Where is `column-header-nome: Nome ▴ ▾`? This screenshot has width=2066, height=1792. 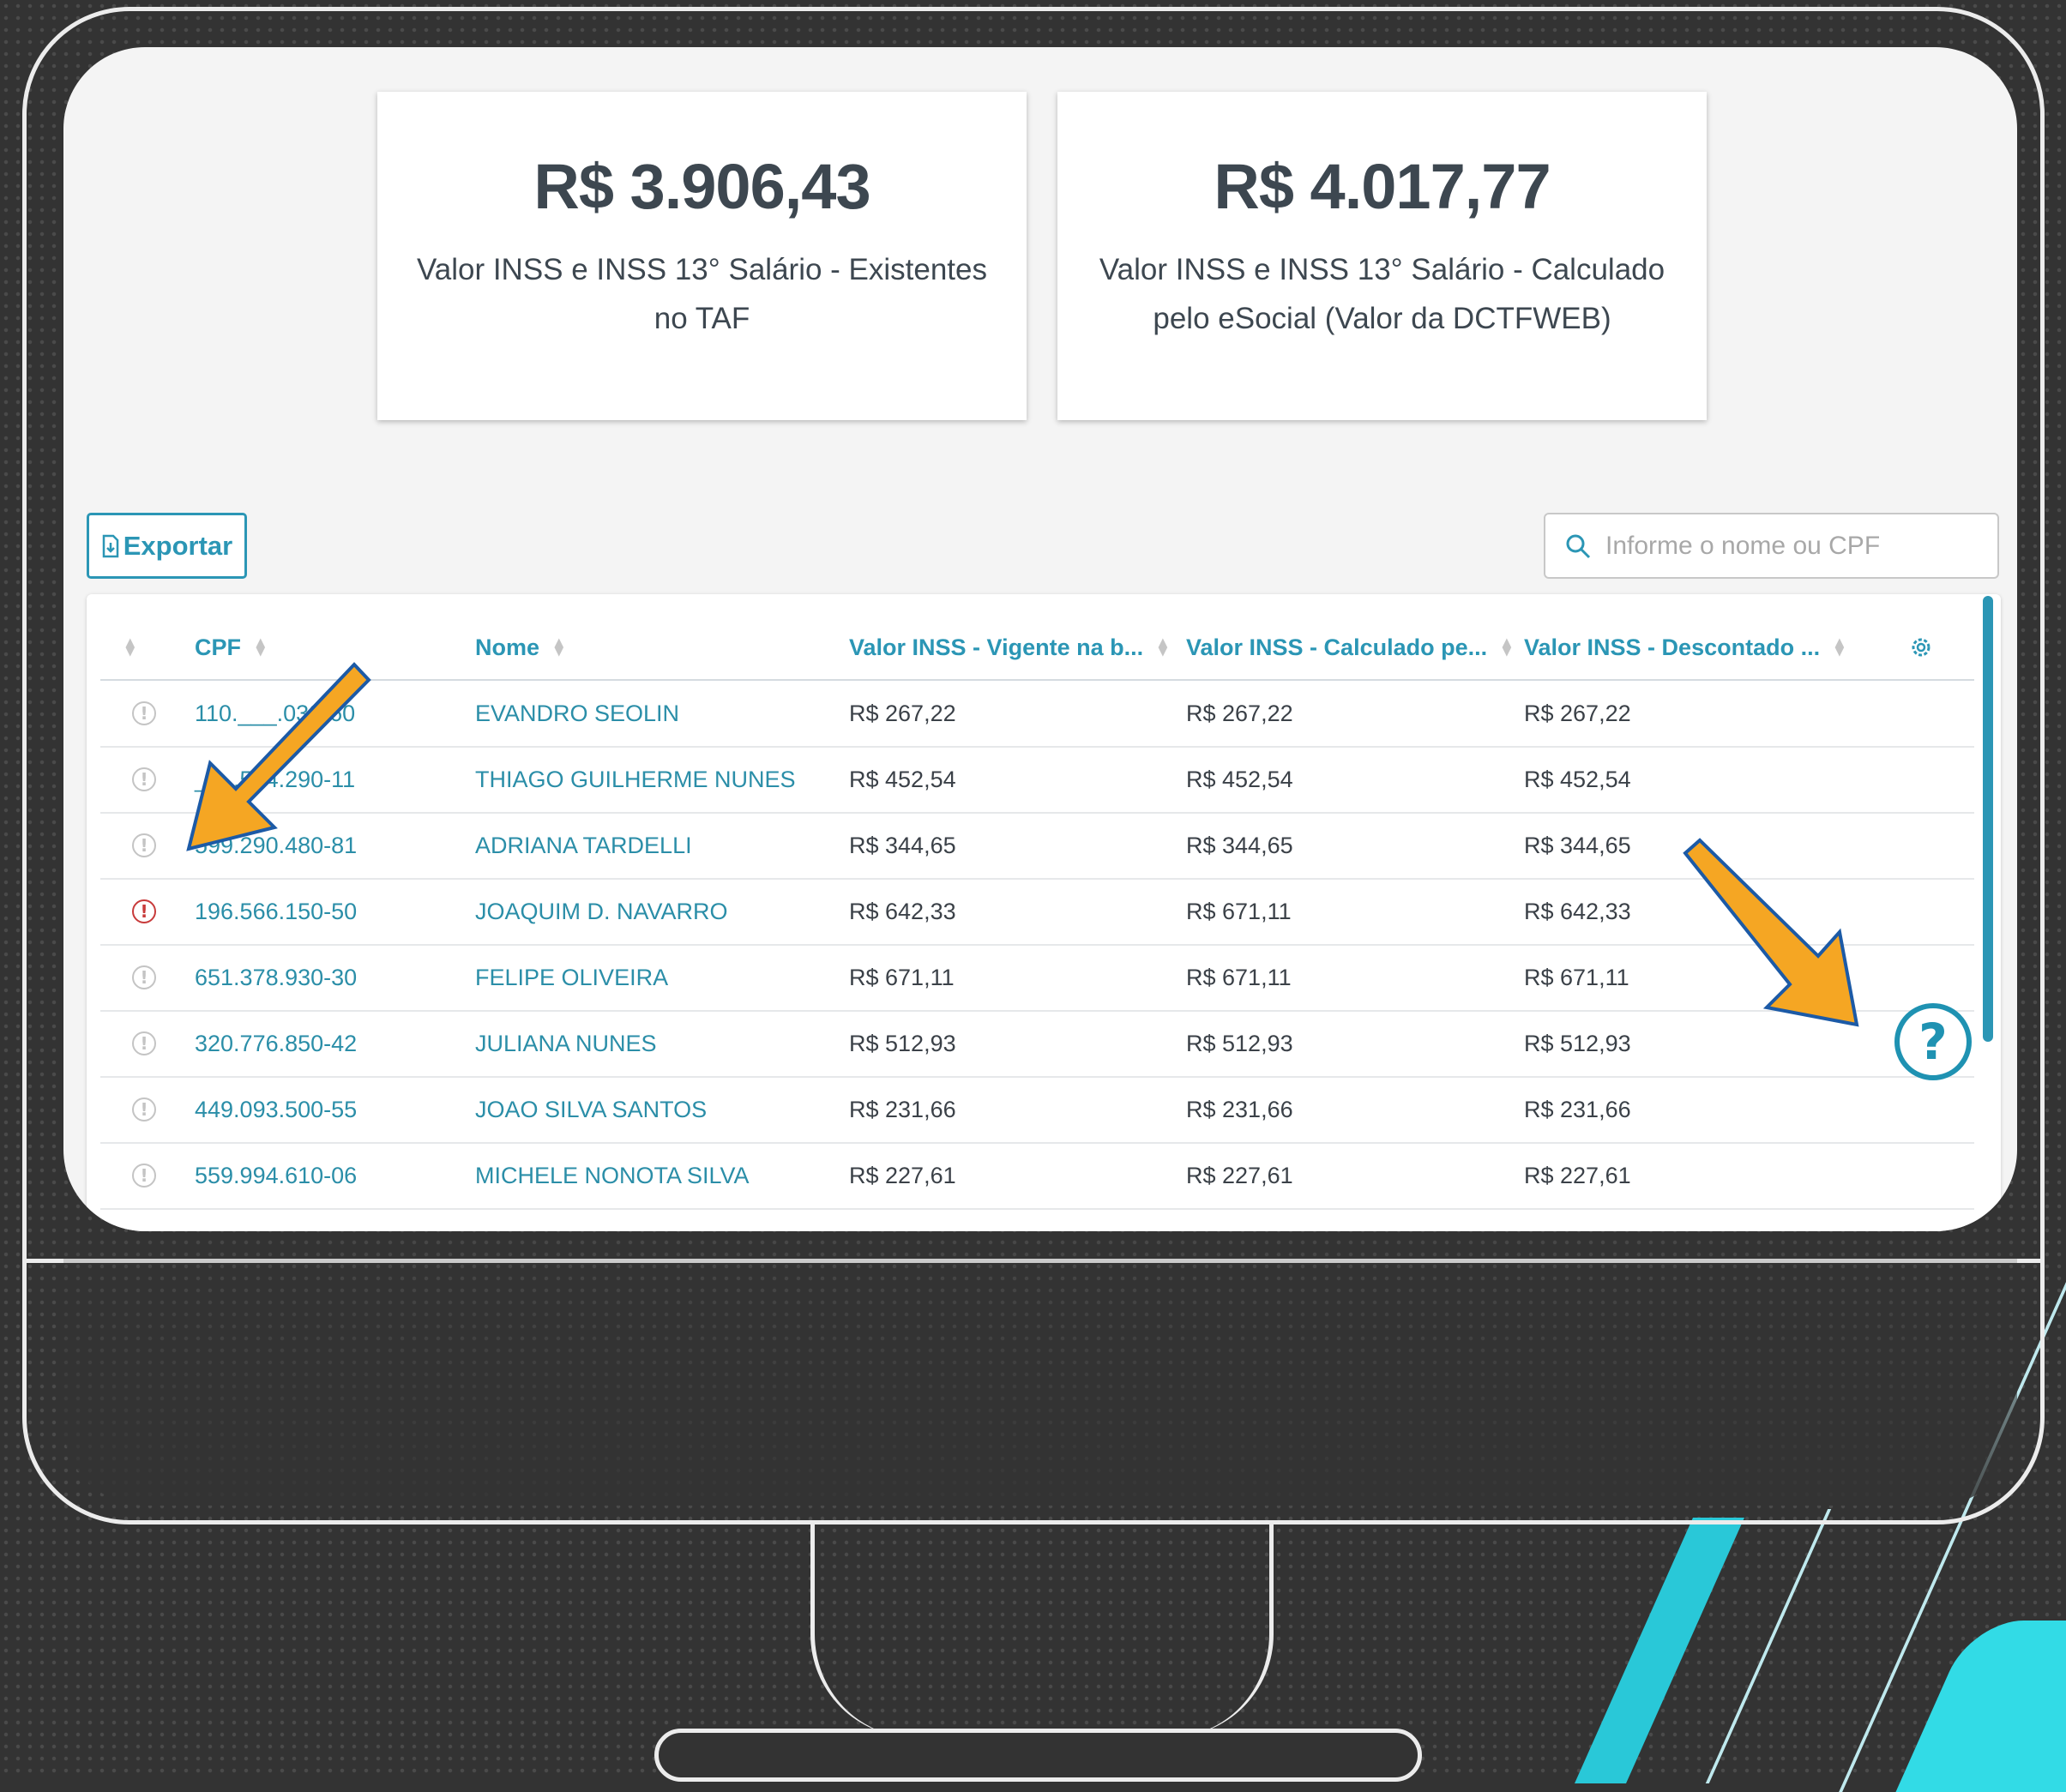 column-header-nome: Nome ▴ ▾ is located at coordinates (519, 647).